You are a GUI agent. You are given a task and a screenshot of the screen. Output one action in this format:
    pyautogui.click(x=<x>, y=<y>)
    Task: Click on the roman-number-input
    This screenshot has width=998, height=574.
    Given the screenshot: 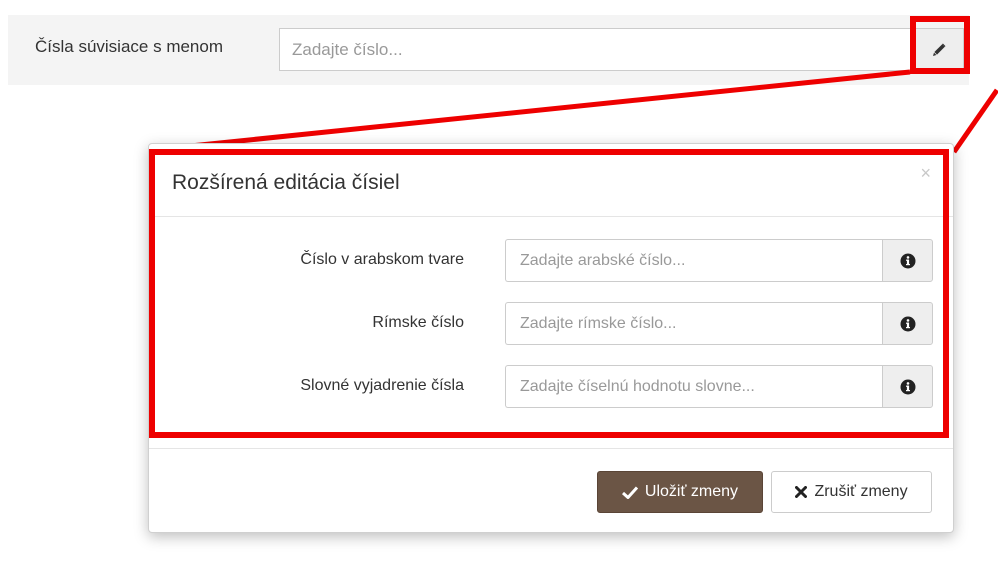 What is the action you would take?
    pyautogui.click(x=693, y=323)
    